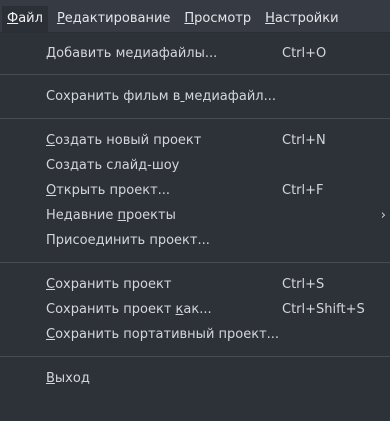  I want to click on menu-item-save-project-as: Сохранить проект как... Ctrl+Shift+S, so click(195, 309).